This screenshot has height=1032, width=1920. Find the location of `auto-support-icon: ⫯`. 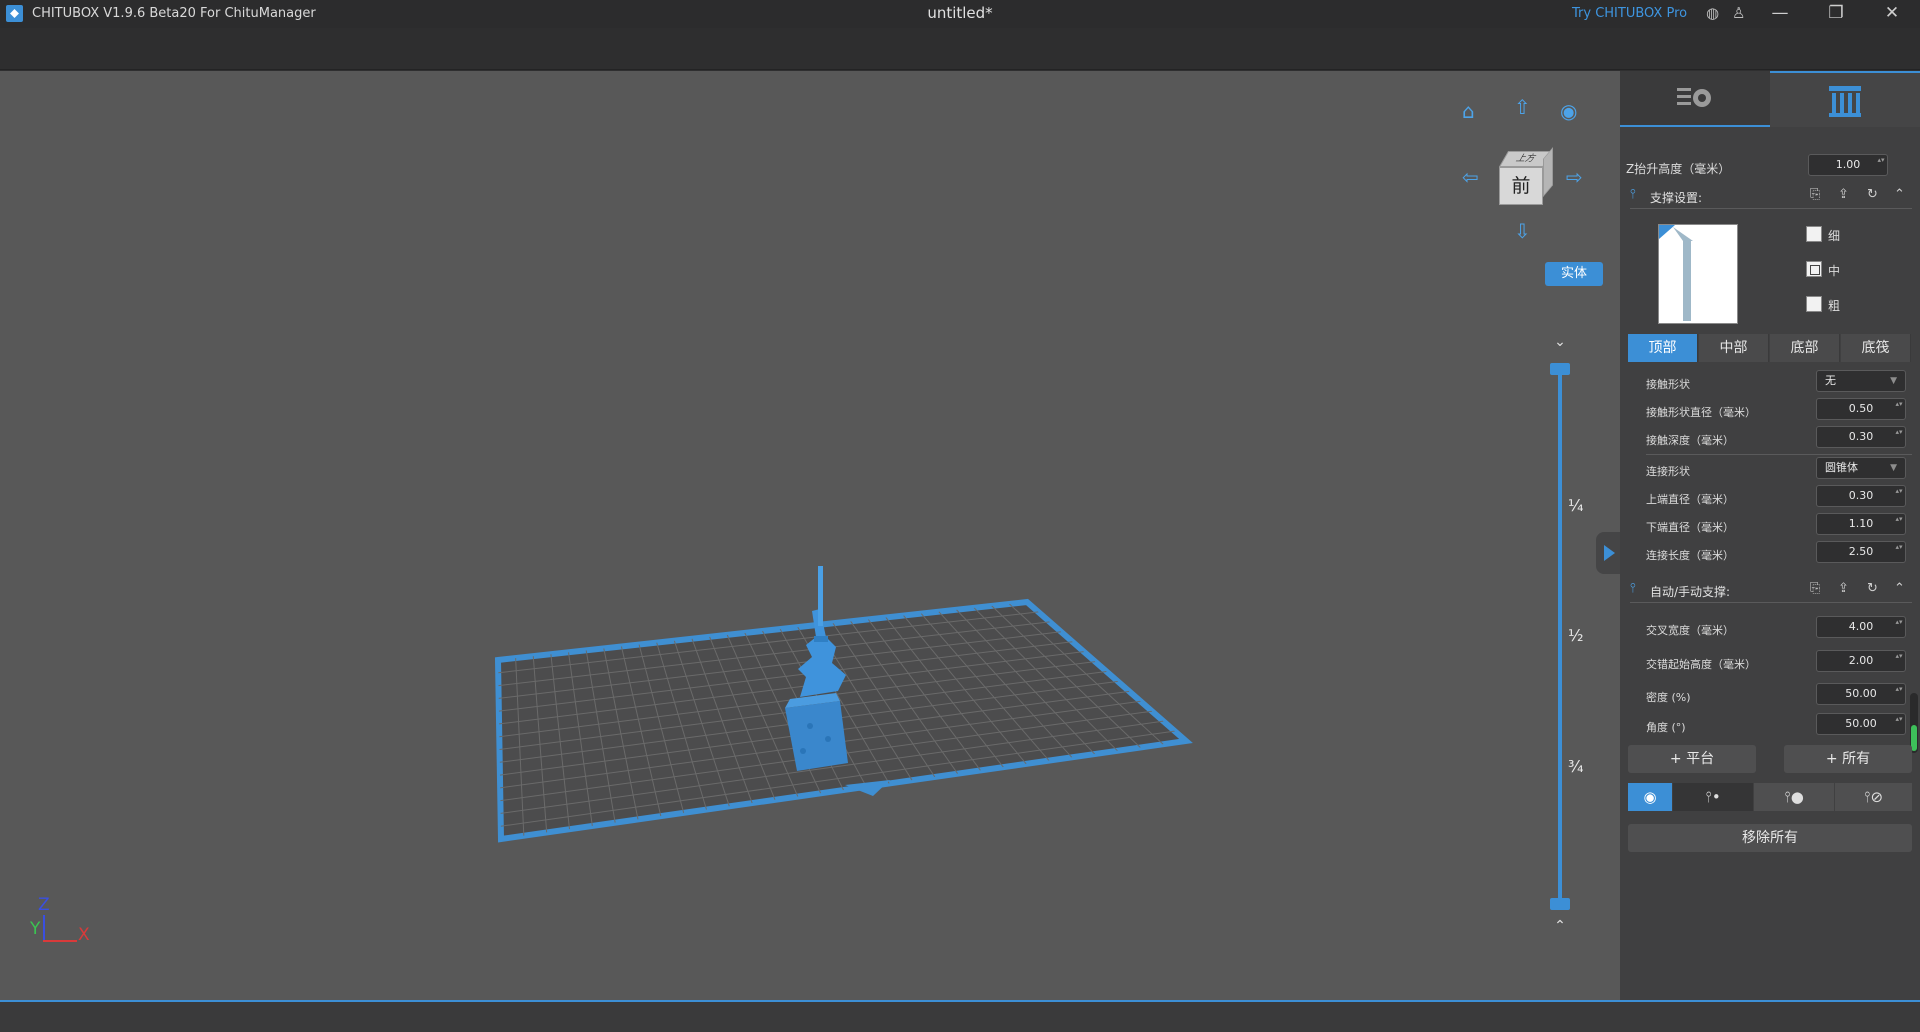

auto-support-icon: ⫯ is located at coordinates (1633, 588).